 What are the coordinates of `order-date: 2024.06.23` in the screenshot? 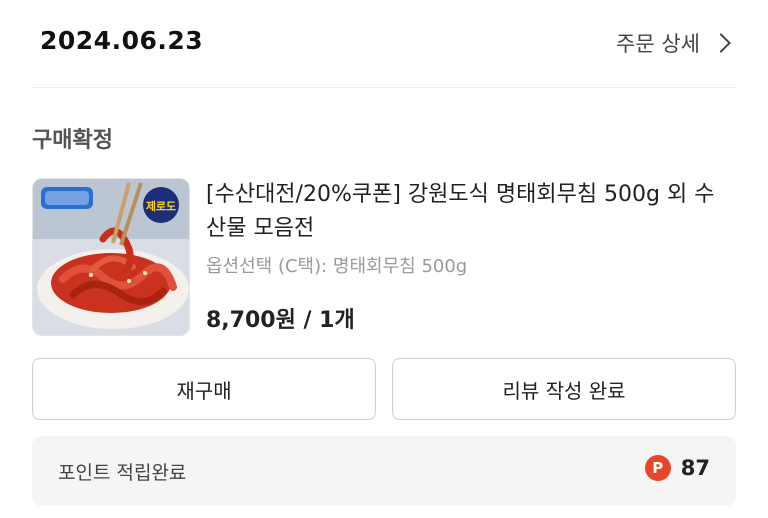 It's located at (122, 40).